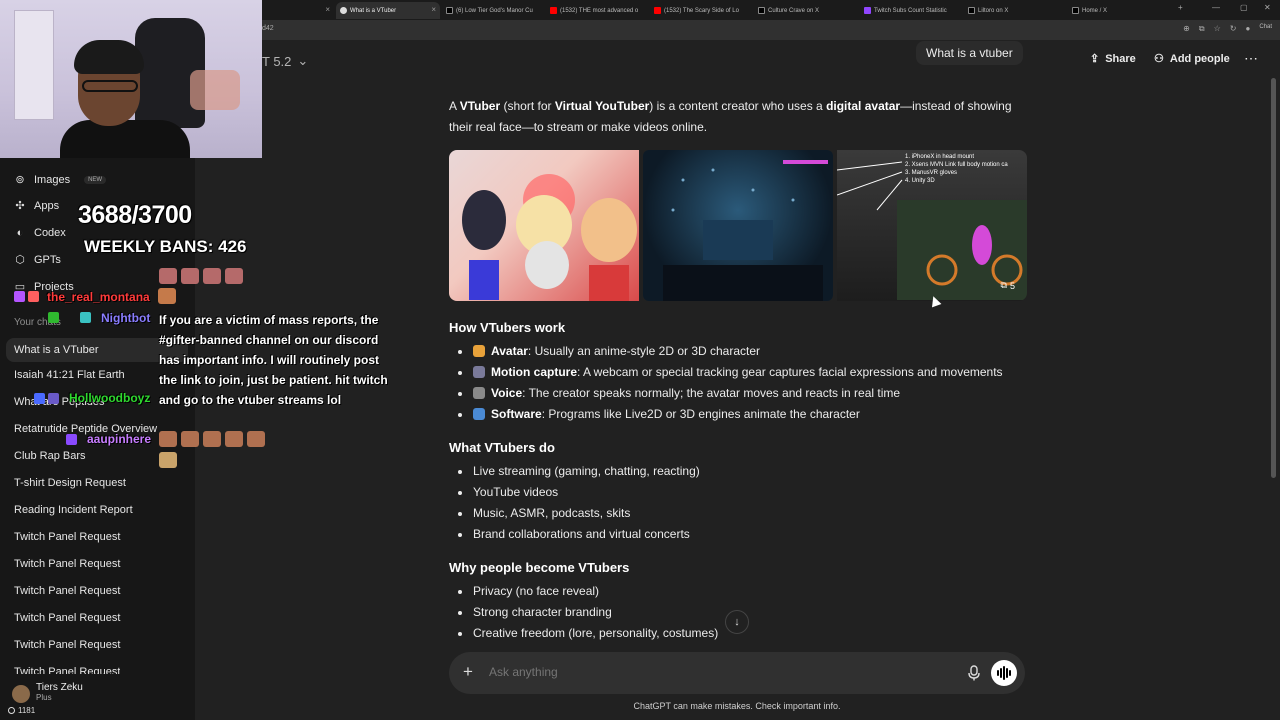 The width and height of the screenshot is (1280, 720). What do you see at coordinates (53, 317) in the screenshot?
I see `mod-badge-icon` at bounding box center [53, 317].